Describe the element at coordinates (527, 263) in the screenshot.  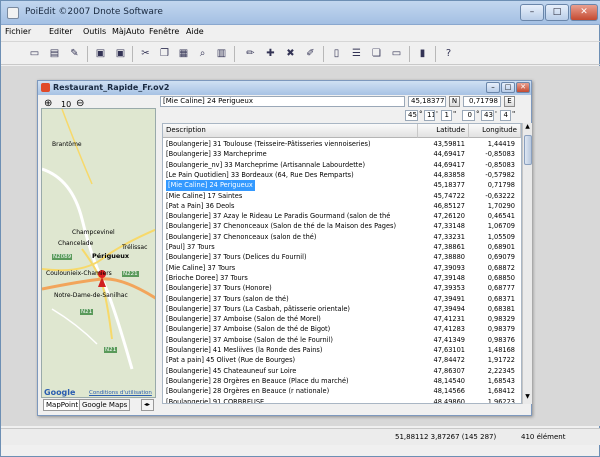
I see `table-scrollbar: ▲ ▼` at that location.